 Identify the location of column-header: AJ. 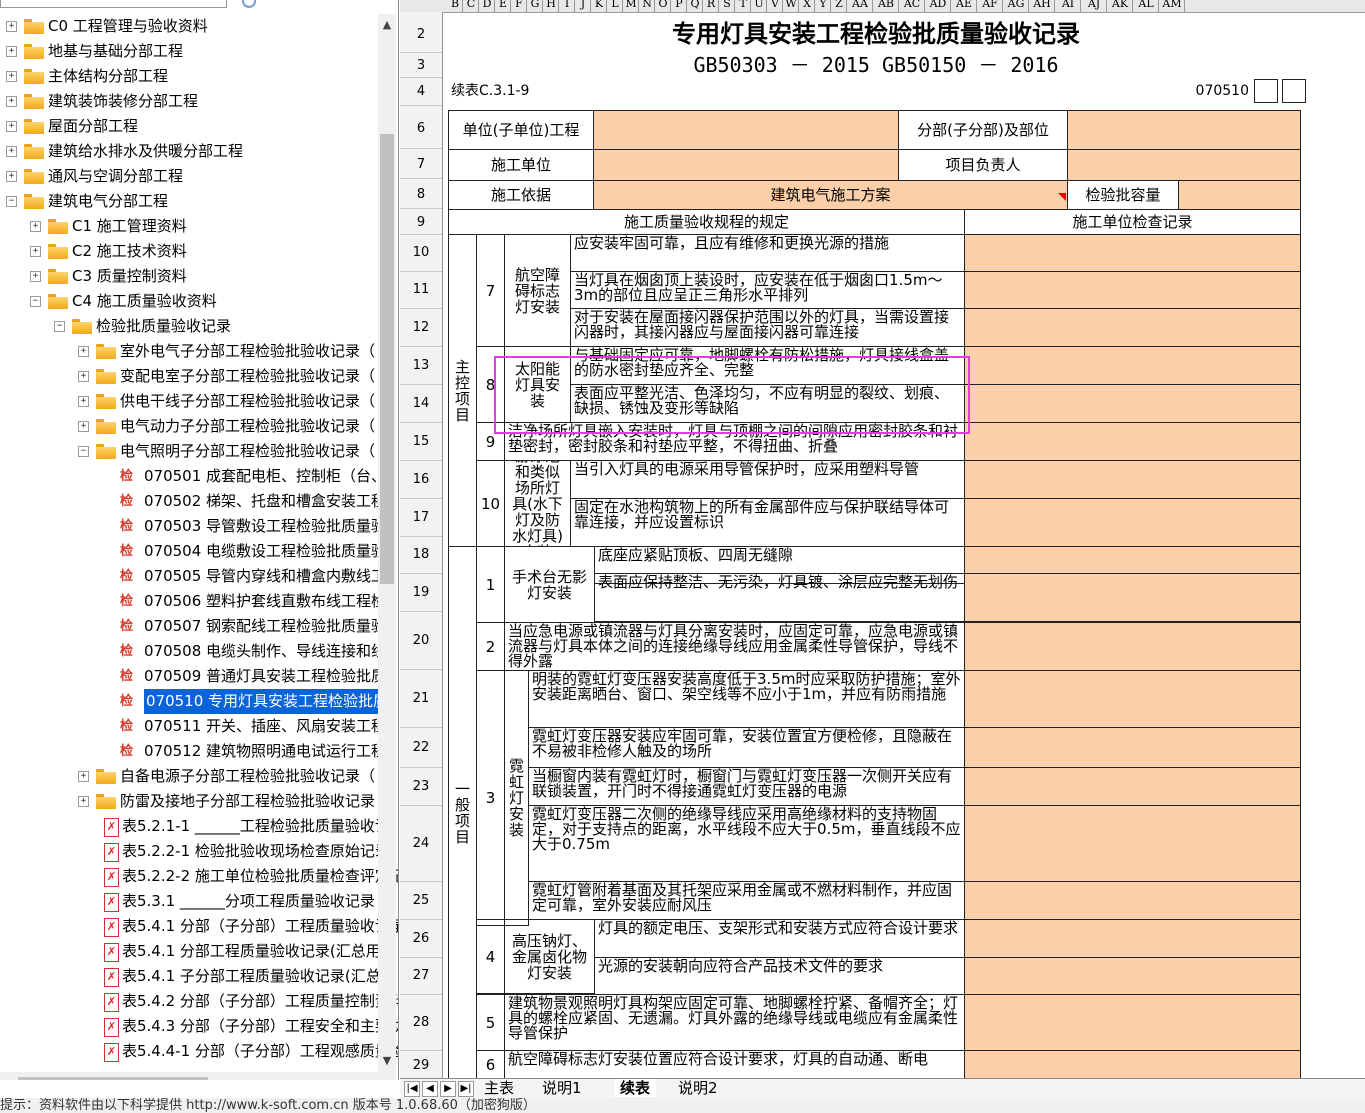
(1094, 6).